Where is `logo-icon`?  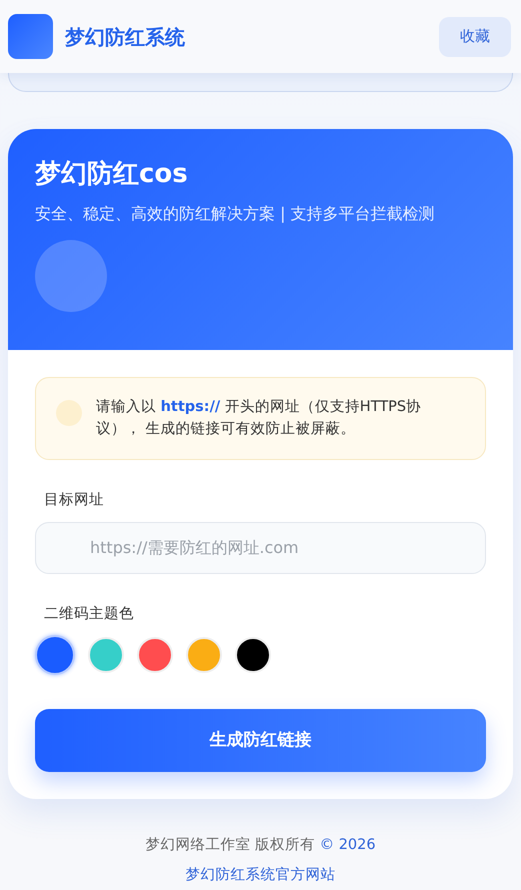 logo-icon is located at coordinates (30, 36).